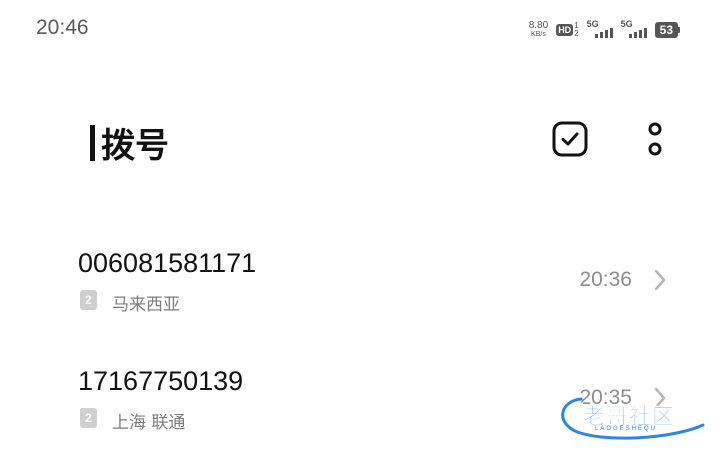 The height and width of the screenshot is (464, 720). I want to click on network-speed: 8.80 KB/s, so click(538, 30).